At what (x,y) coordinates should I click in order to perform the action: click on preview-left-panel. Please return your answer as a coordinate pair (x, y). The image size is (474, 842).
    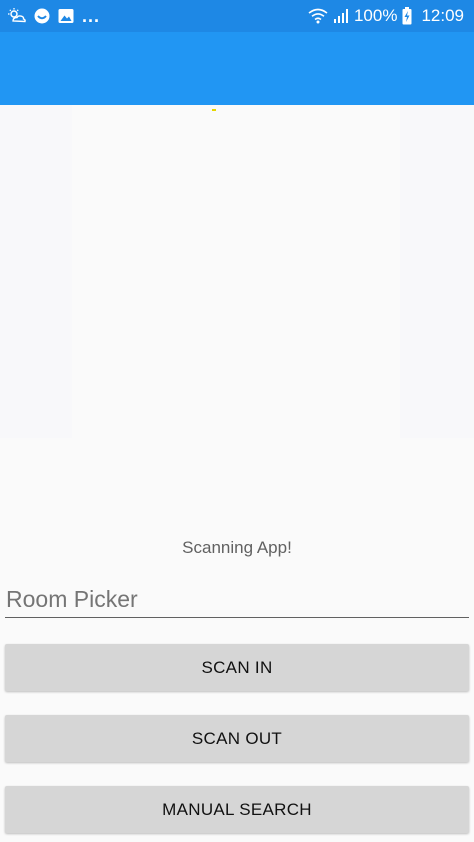
    Looking at the image, I should click on (36, 271).